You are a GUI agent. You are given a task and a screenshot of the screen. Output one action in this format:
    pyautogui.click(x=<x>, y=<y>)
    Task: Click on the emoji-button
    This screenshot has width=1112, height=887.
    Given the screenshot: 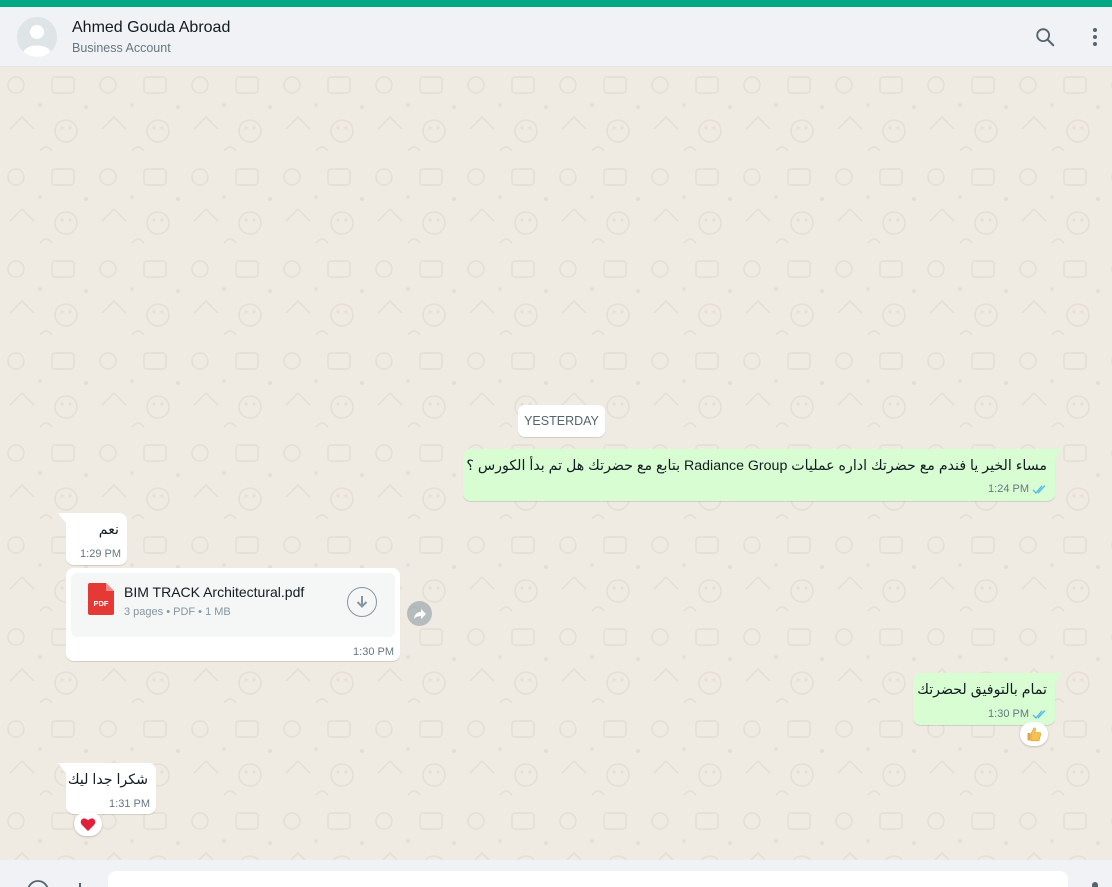 What is the action you would take?
    pyautogui.click(x=38, y=883)
    